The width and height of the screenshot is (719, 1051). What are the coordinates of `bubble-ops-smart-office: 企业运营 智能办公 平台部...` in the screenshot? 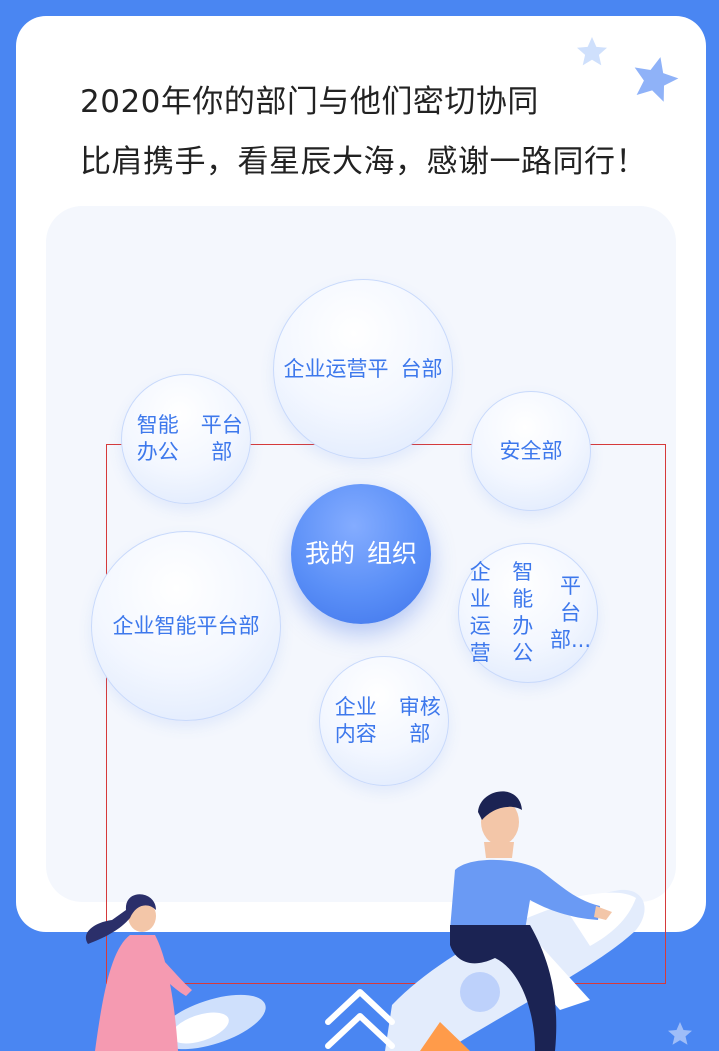 It's located at (528, 613).